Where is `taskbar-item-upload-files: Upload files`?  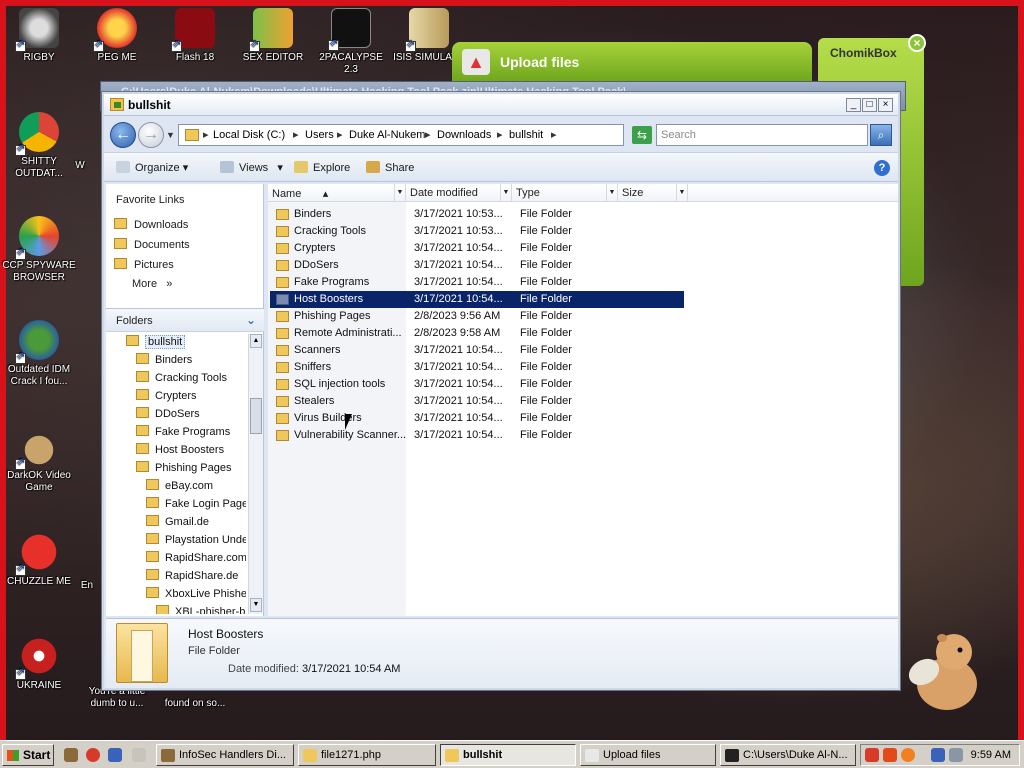
taskbar-item-upload-files: Upload files is located at coordinates (648, 755).